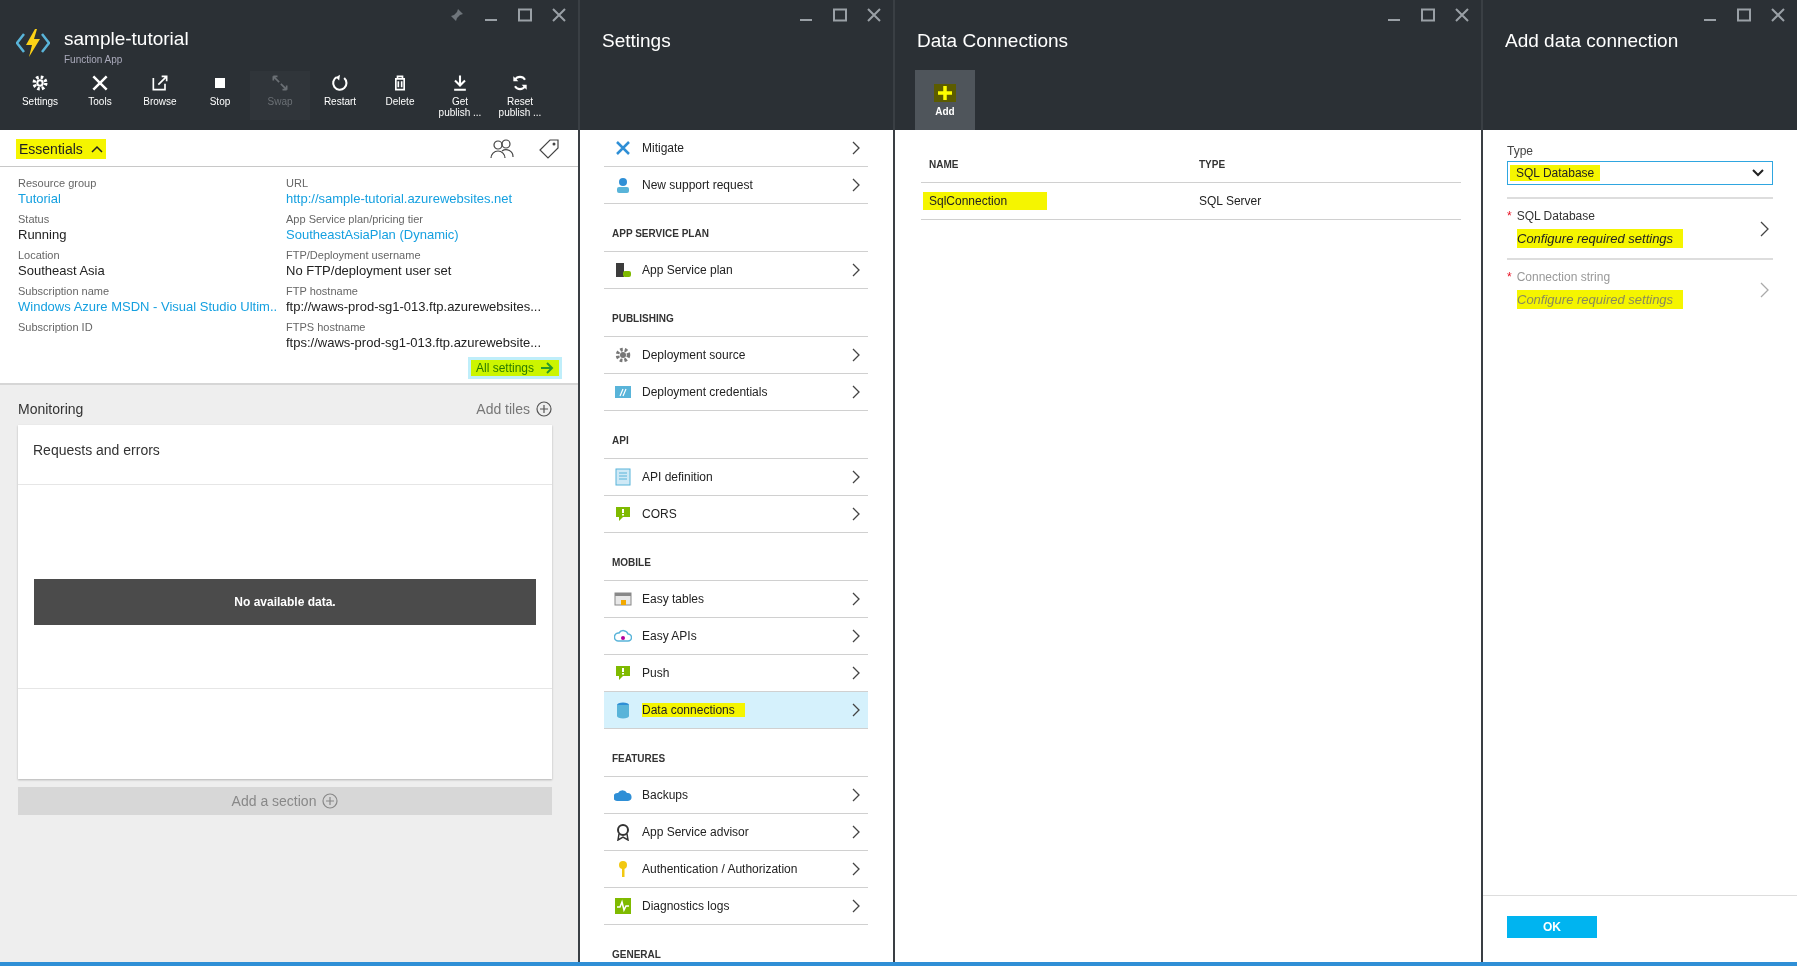 The image size is (1797, 966). I want to click on section-title: Monitoring, so click(51, 409).